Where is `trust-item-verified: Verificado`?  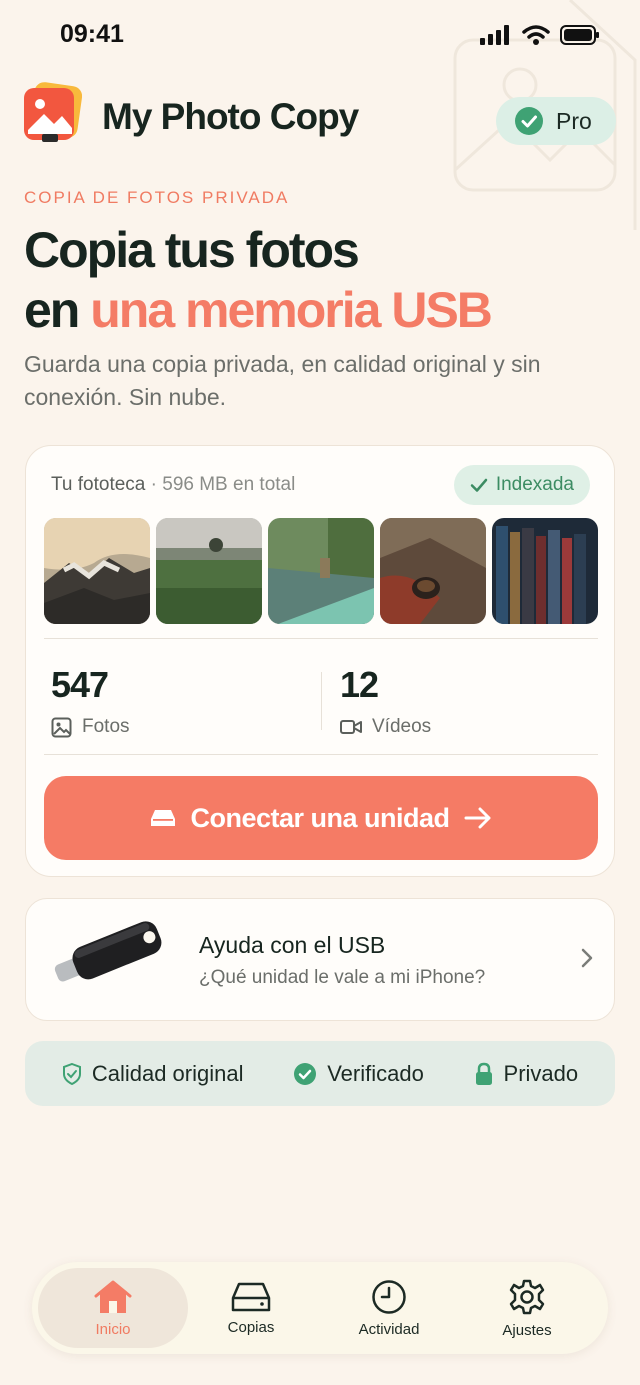 trust-item-verified: Verificado is located at coordinates (358, 1074).